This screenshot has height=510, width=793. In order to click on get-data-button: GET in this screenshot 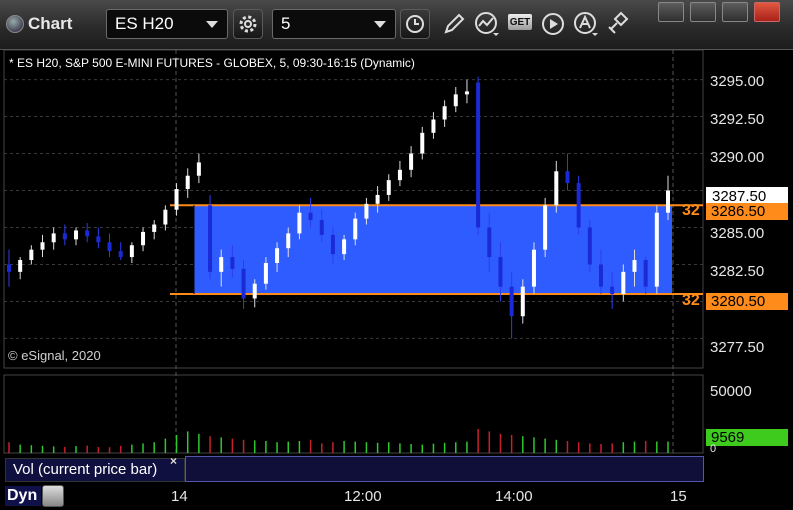, I will do `click(520, 22)`.